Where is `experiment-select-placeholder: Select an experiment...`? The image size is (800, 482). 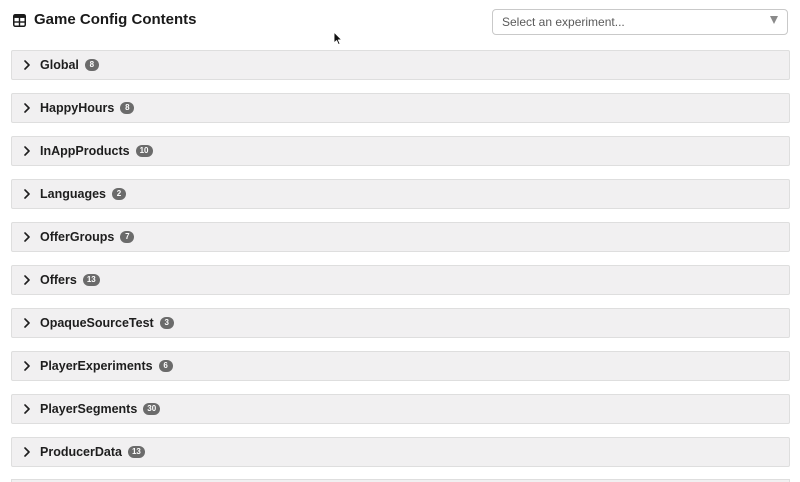 experiment-select-placeholder: Select an experiment... is located at coordinates (563, 22).